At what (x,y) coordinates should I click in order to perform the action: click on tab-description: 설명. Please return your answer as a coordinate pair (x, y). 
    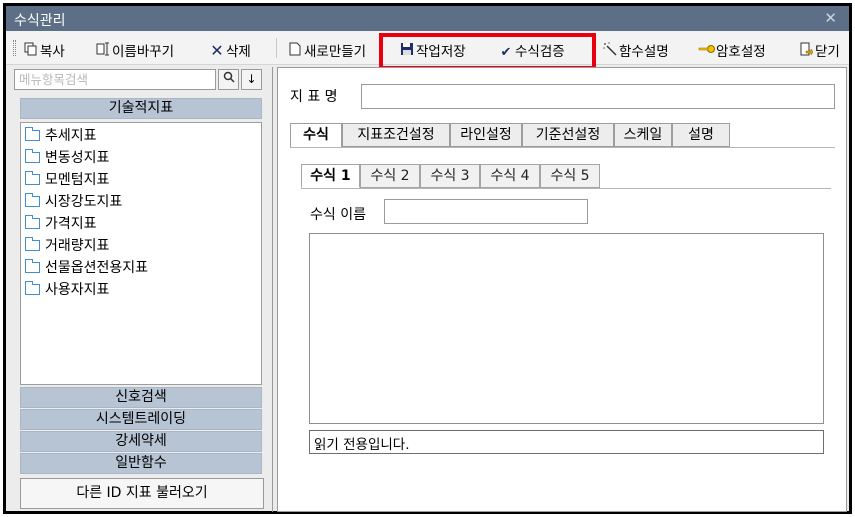
    Looking at the image, I should click on (701, 135).